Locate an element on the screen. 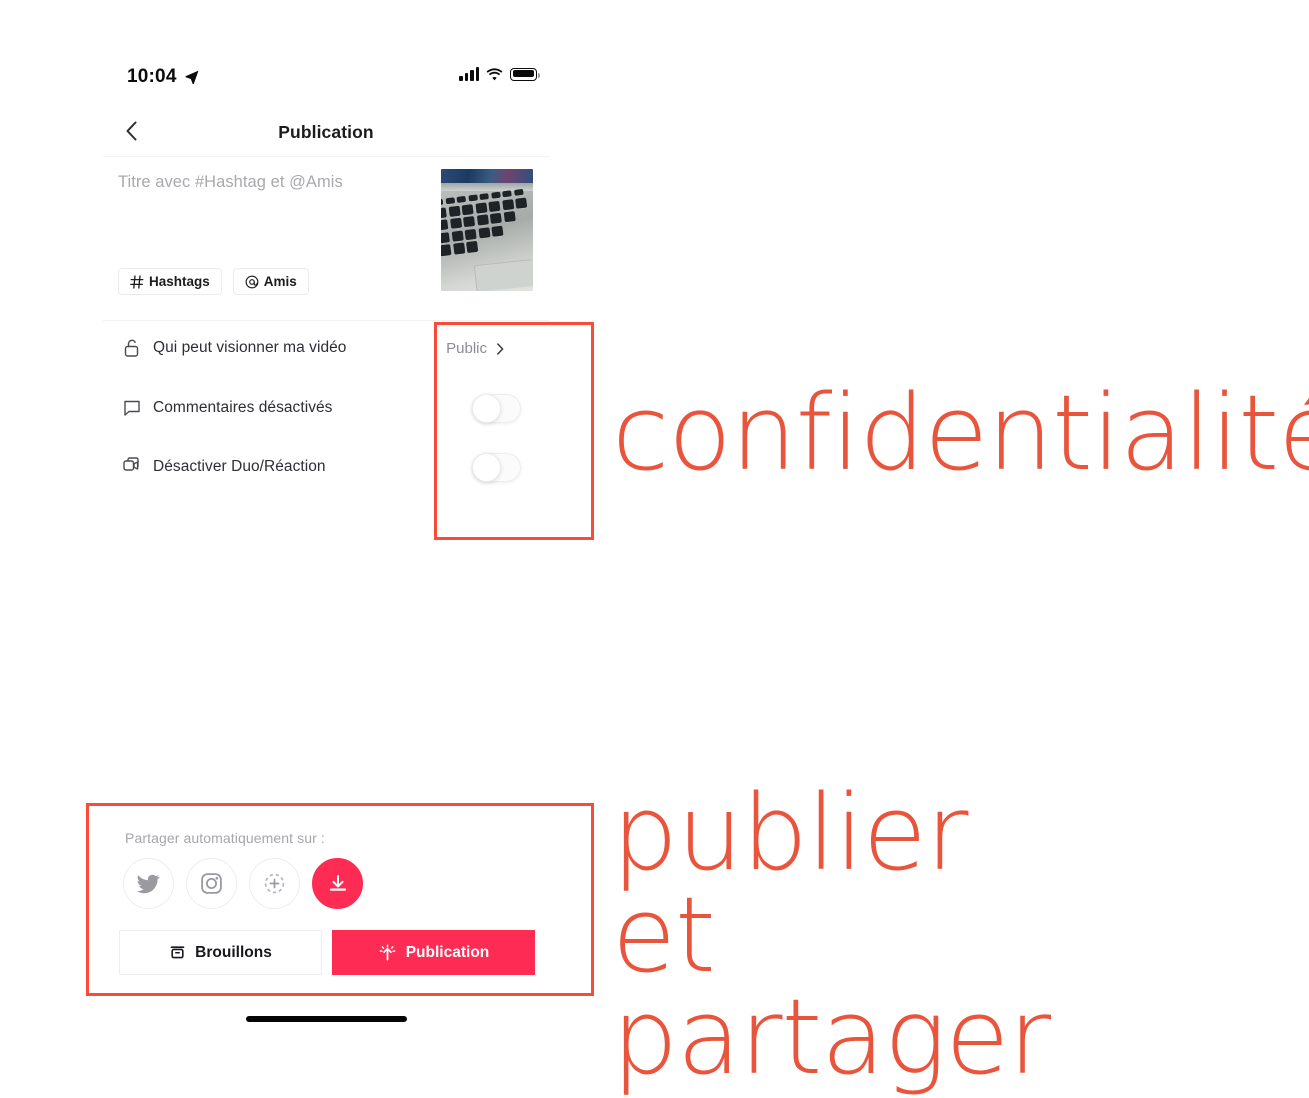 This screenshot has width=1309, height=1098. download-icon is located at coordinates (337, 882).